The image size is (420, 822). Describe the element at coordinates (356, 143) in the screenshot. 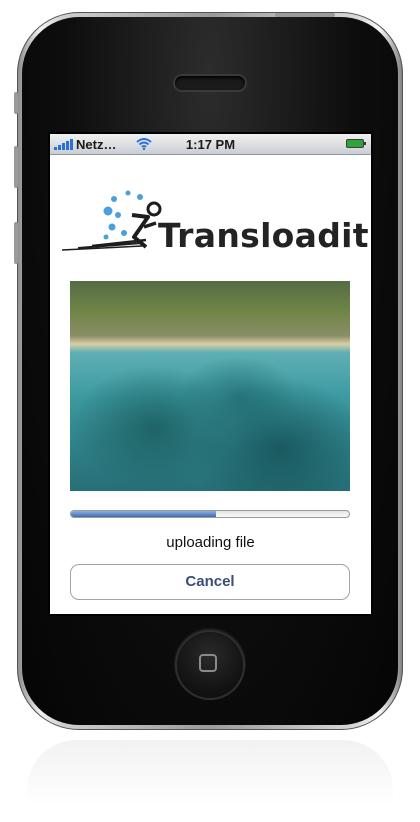

I see `battery-icon` at that location.